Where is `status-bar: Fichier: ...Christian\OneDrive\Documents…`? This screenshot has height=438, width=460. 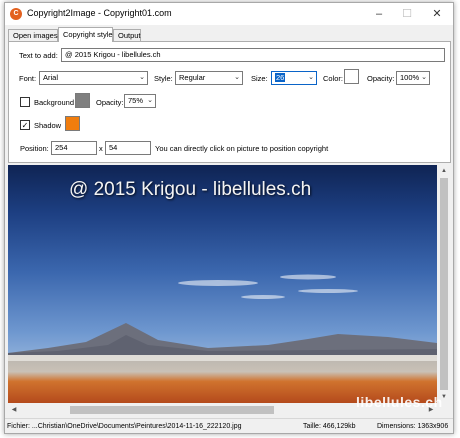 status-bar: Fichier: ...Christian\OneDrive\Documents… is located at coordinates (229, 425).